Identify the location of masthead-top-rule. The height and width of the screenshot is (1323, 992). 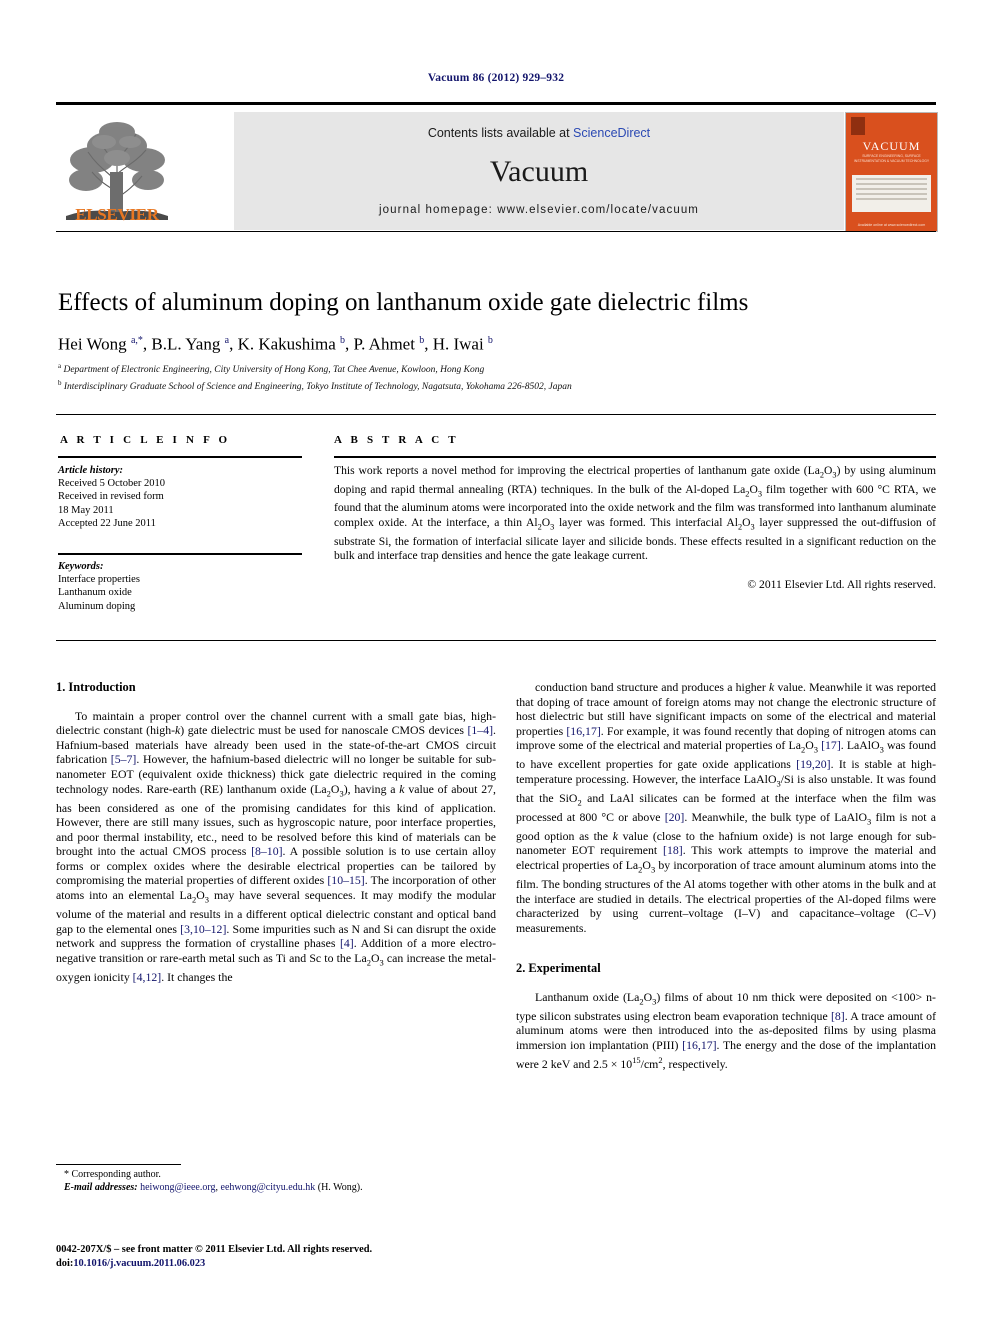
(496, 103).